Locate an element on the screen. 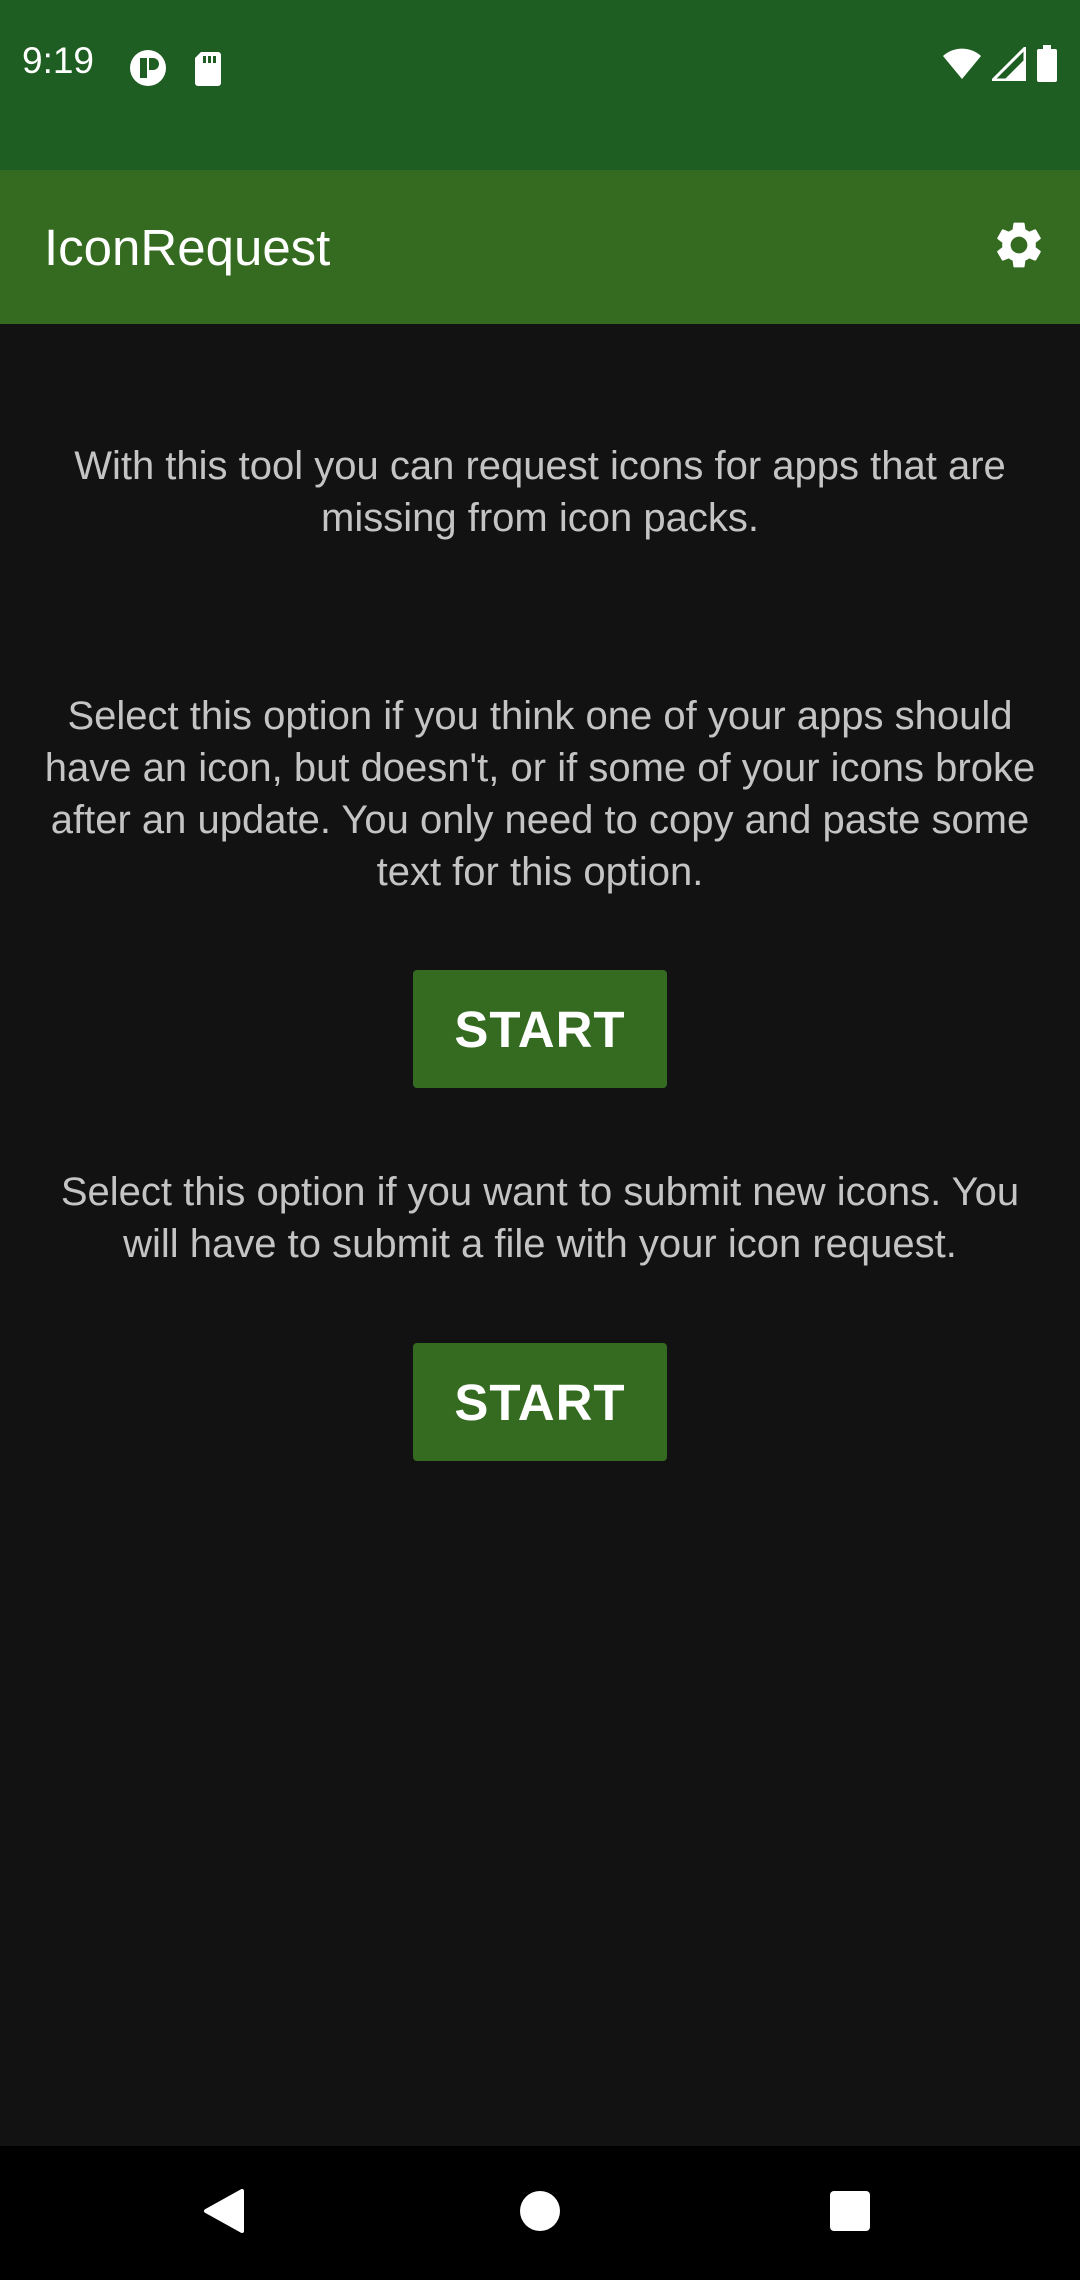 The height and width of the screenshot is (2280, 1080). sd-card-icon is located at coordinates (212, 68).